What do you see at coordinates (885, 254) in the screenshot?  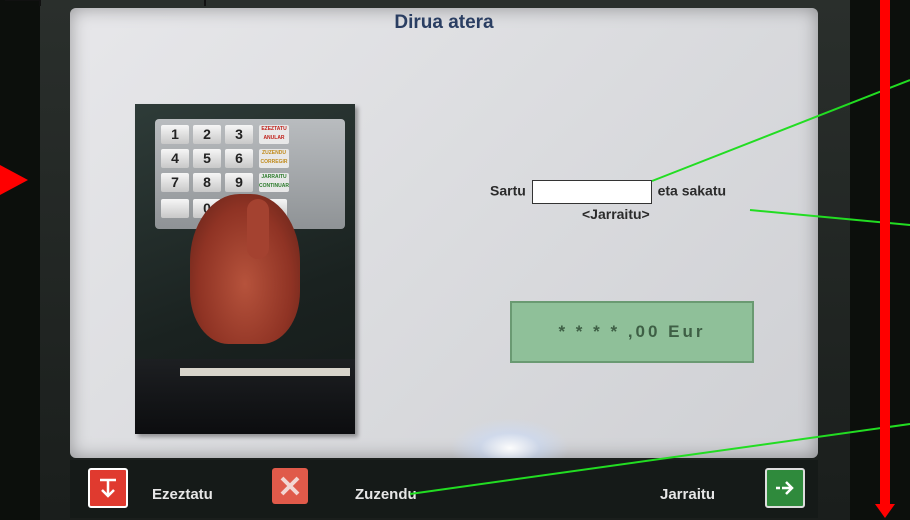 I see `annotation-red-line` at bounding box center [885, 254].